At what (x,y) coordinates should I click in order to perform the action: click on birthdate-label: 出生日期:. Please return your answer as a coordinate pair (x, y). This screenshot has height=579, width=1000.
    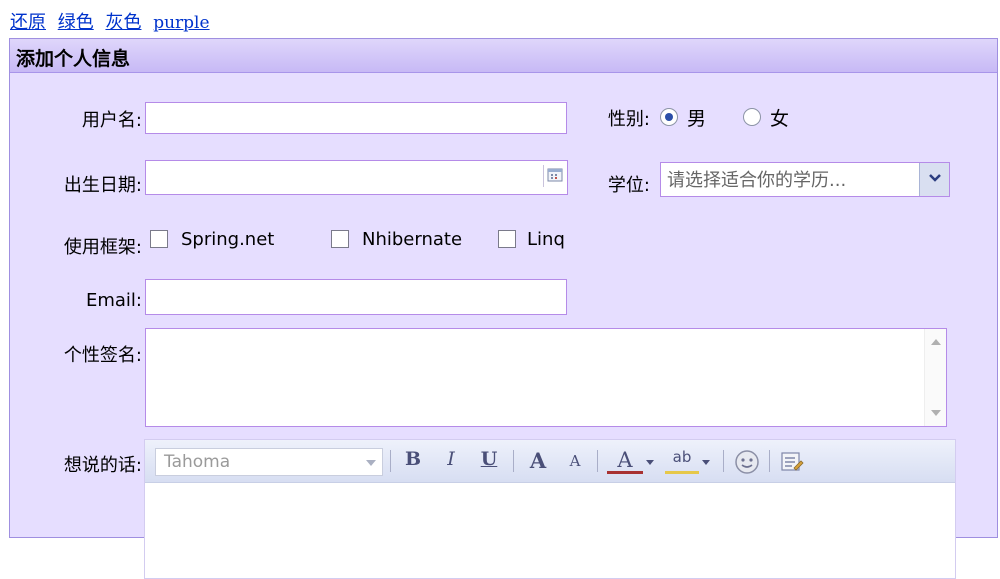
    Looking at the image, I should click on (102, 185).